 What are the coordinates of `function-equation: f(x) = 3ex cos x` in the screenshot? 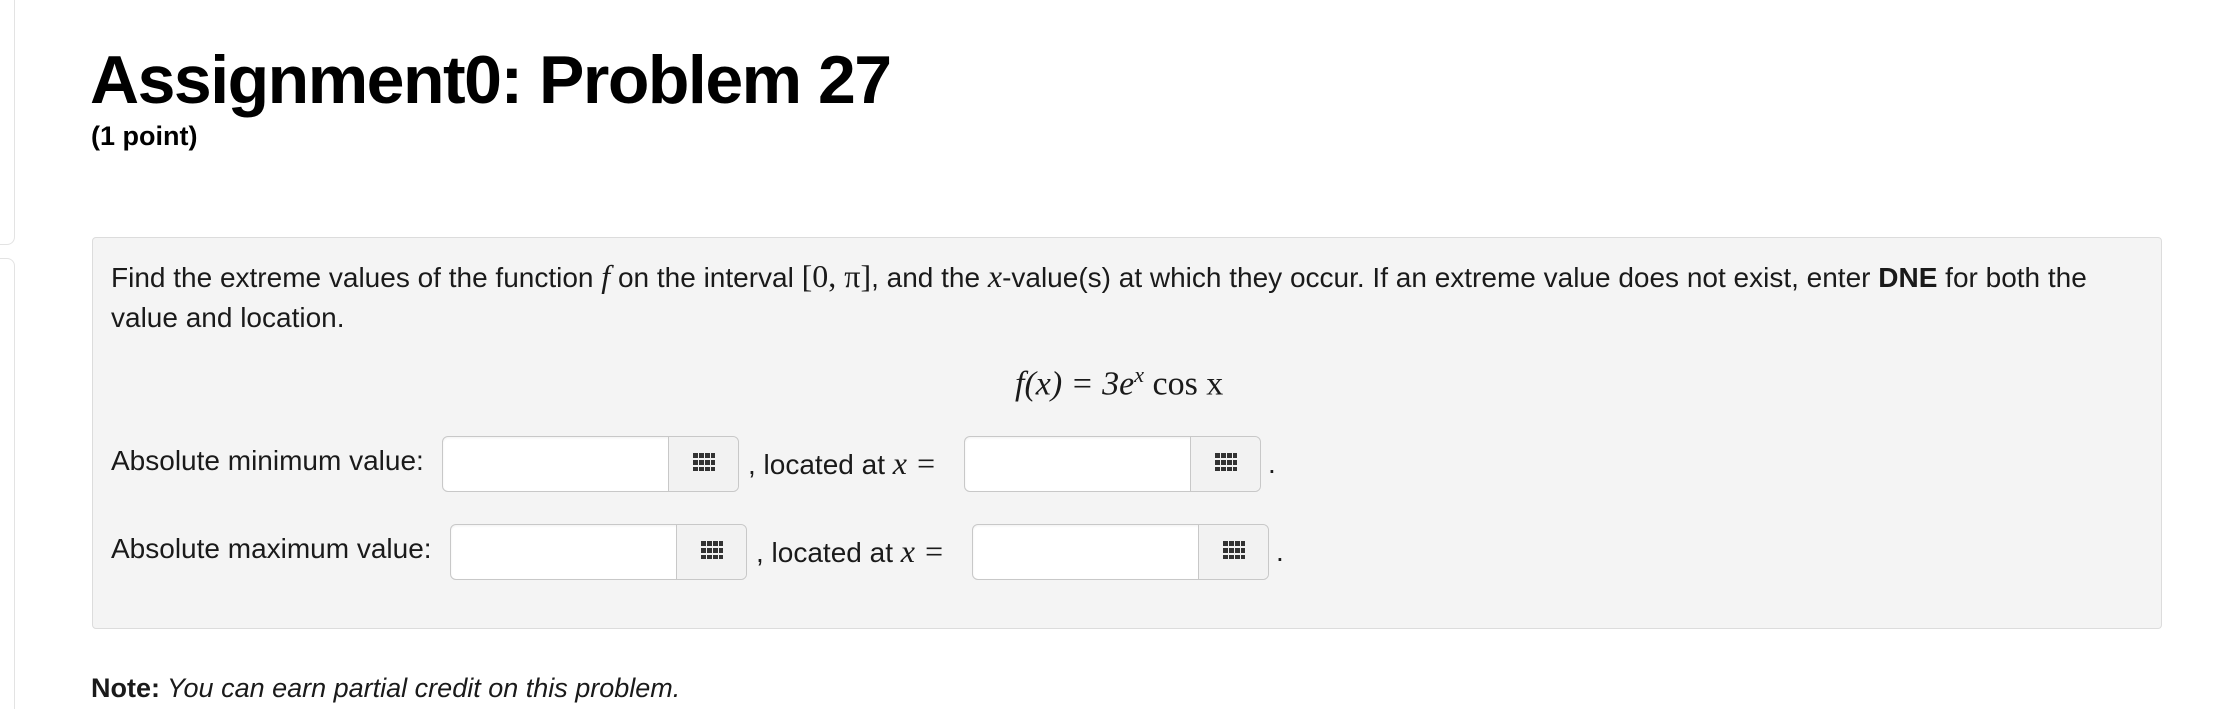 It's located at (1119, 382).